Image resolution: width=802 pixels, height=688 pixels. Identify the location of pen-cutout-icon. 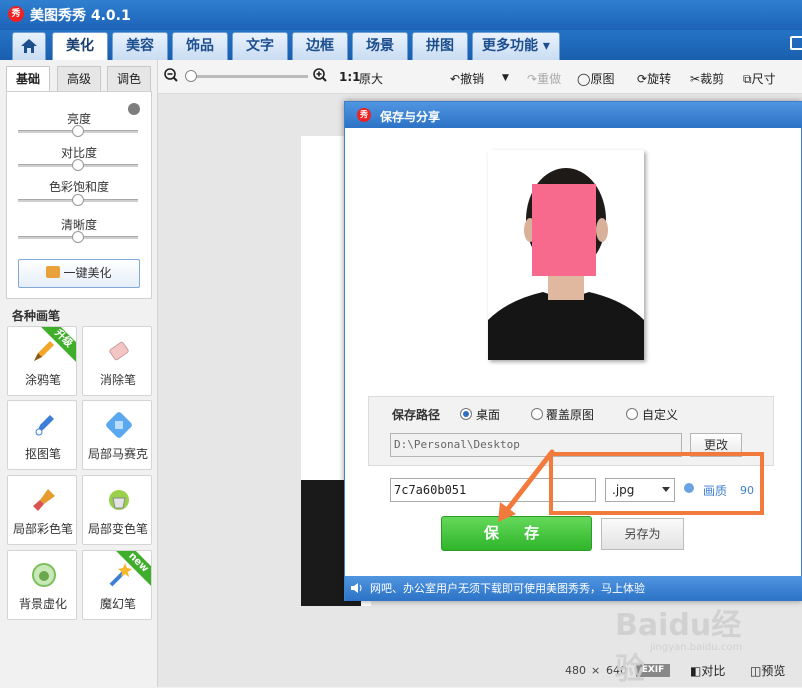
(44, 425).